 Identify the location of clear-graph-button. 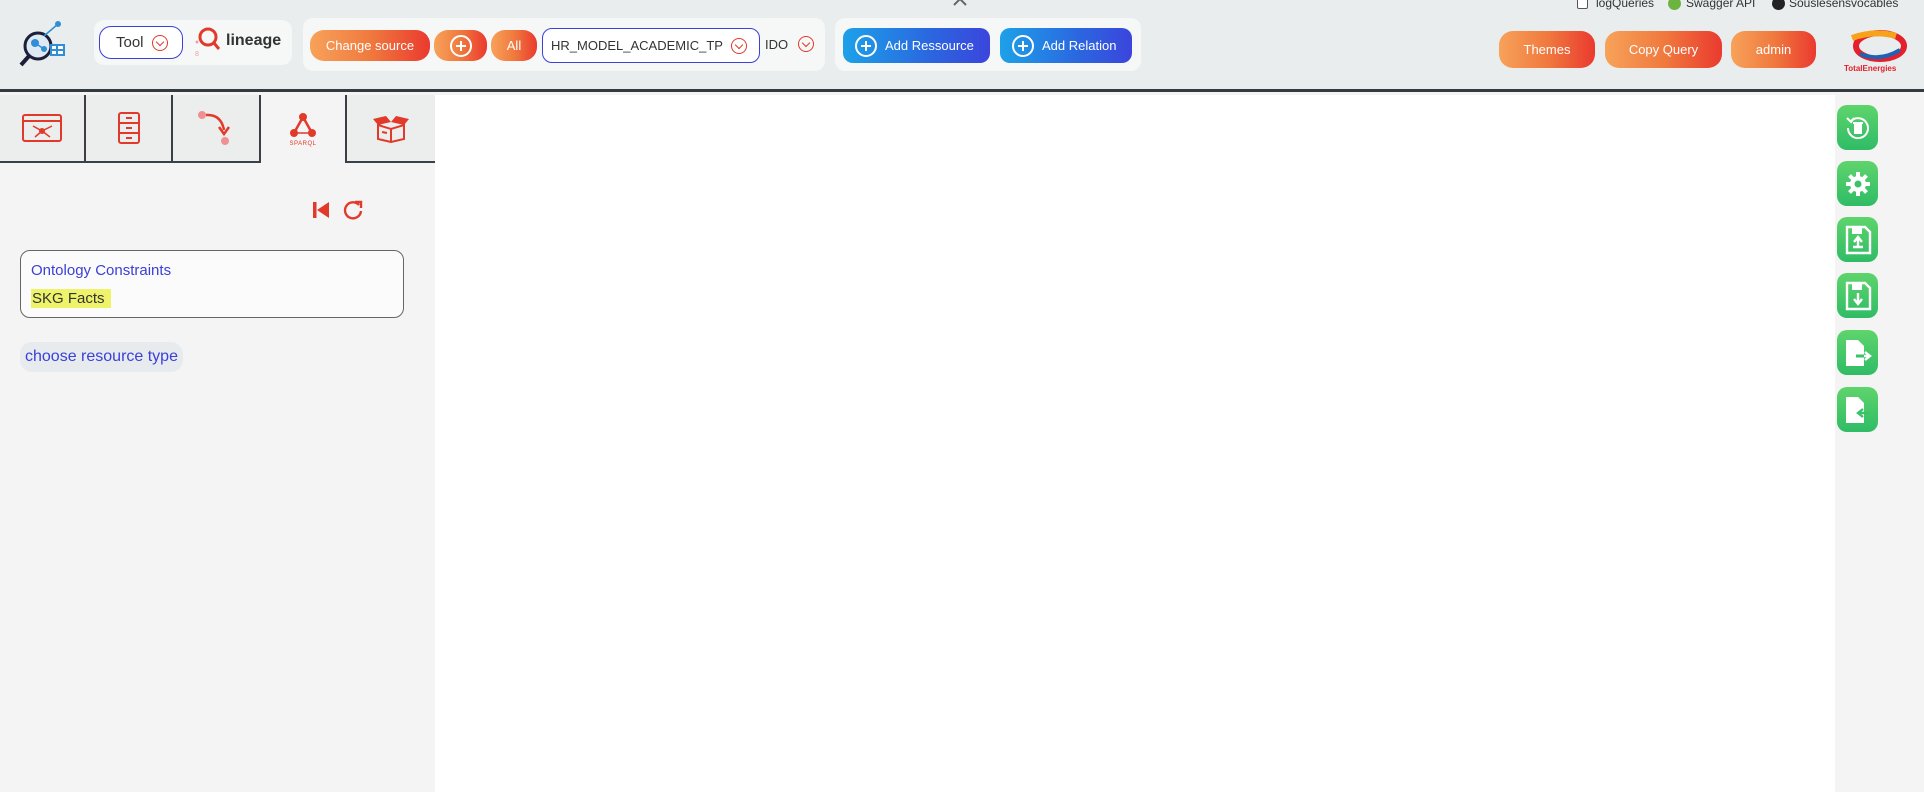
(1857, 127).